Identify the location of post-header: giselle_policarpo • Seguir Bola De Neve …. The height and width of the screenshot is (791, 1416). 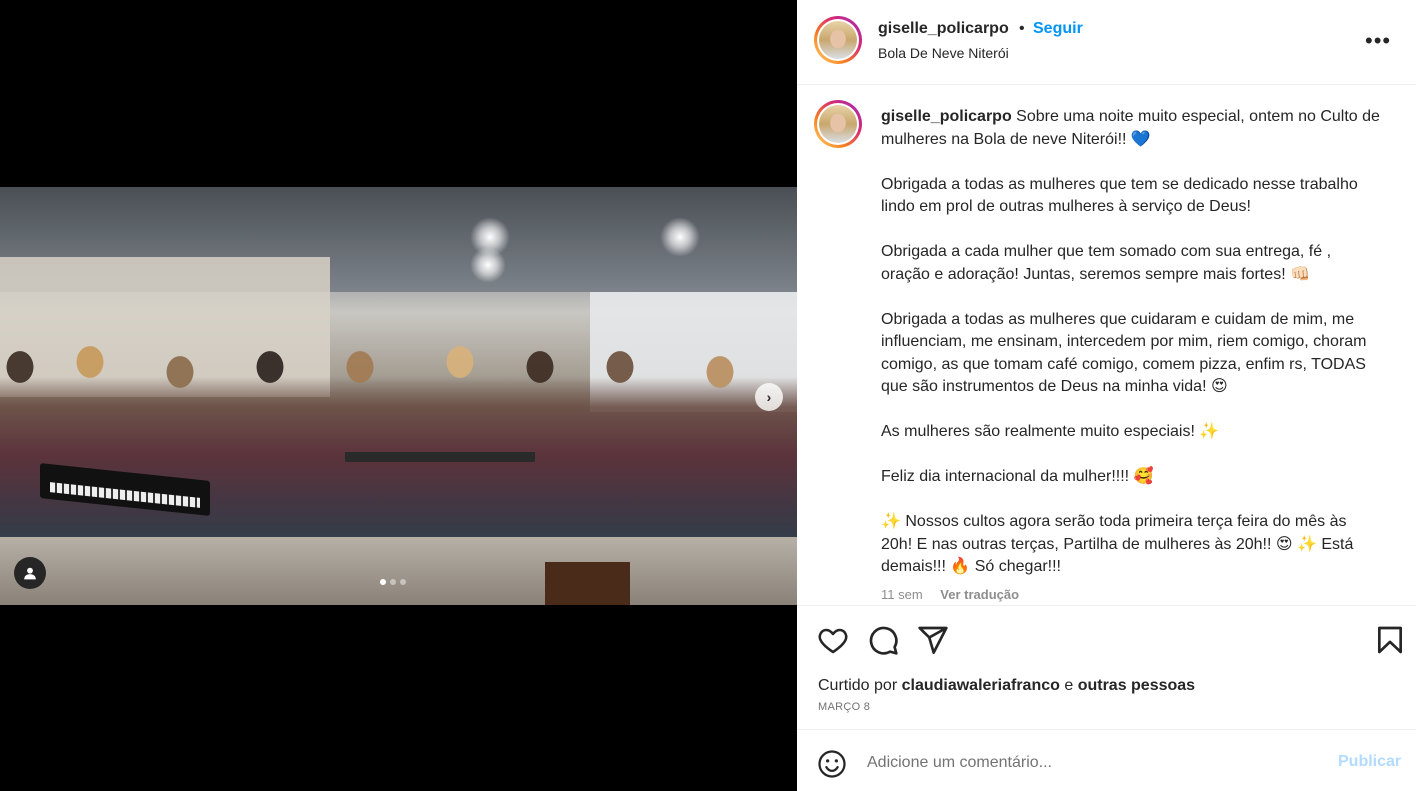
(1106, 42).